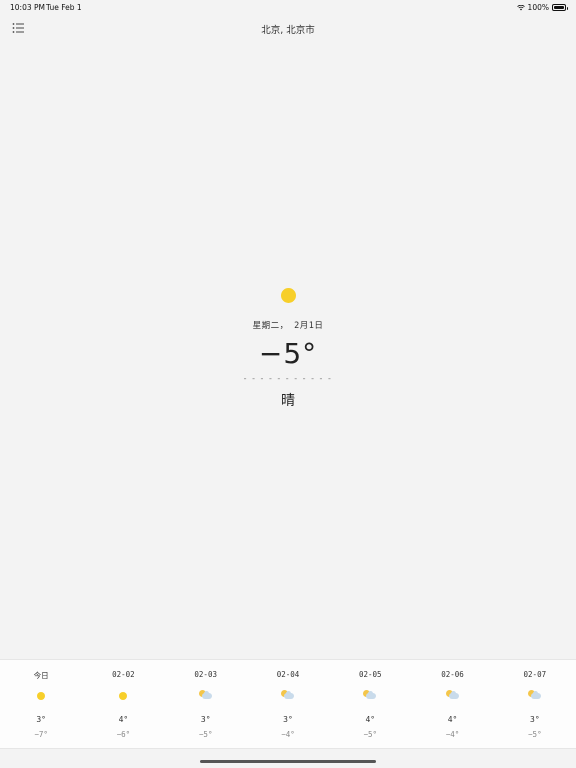  What do you see at coordinates (123, 704) in the screenshot?
I see `forecast-day: 02-02 4° −6°` at bounding box center [123, 704].